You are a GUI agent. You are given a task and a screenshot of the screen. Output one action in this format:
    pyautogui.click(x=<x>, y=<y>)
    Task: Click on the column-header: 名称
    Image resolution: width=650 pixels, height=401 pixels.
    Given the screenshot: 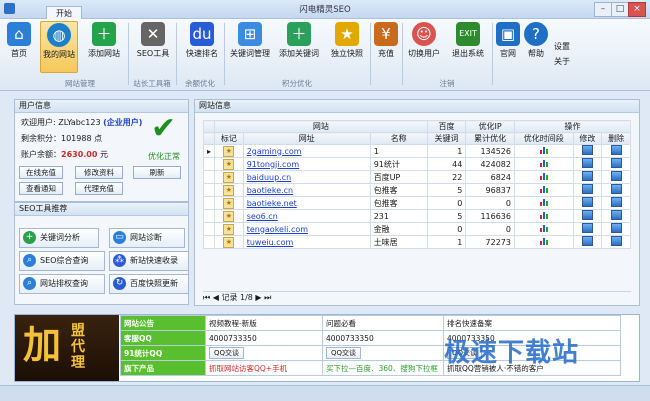 What is the action you would take?
    pyautogui.click(x=398, y=138)
    